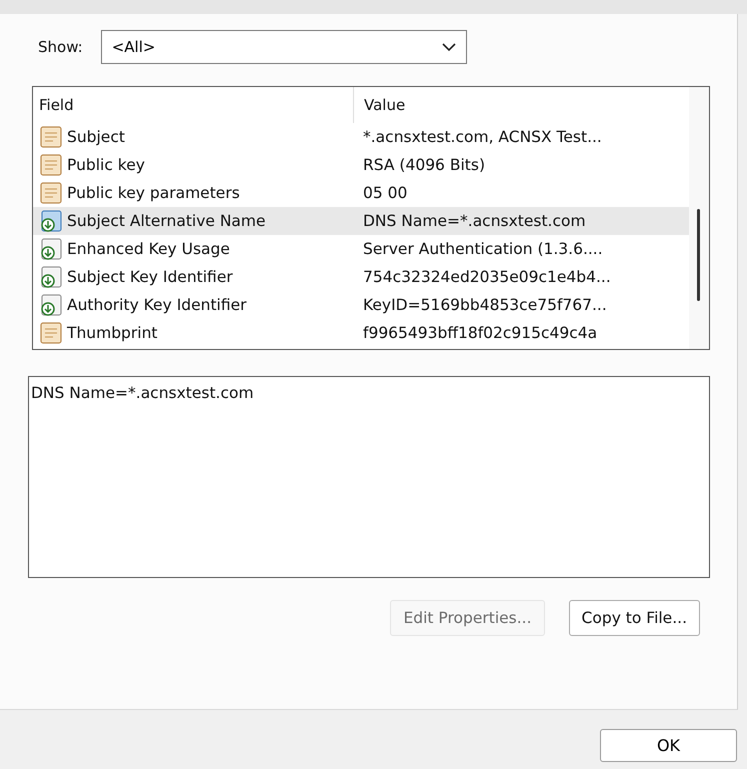  I want to click on value-cell-text: DNS Name=*.acnsxtest.com, so click(474, 221).